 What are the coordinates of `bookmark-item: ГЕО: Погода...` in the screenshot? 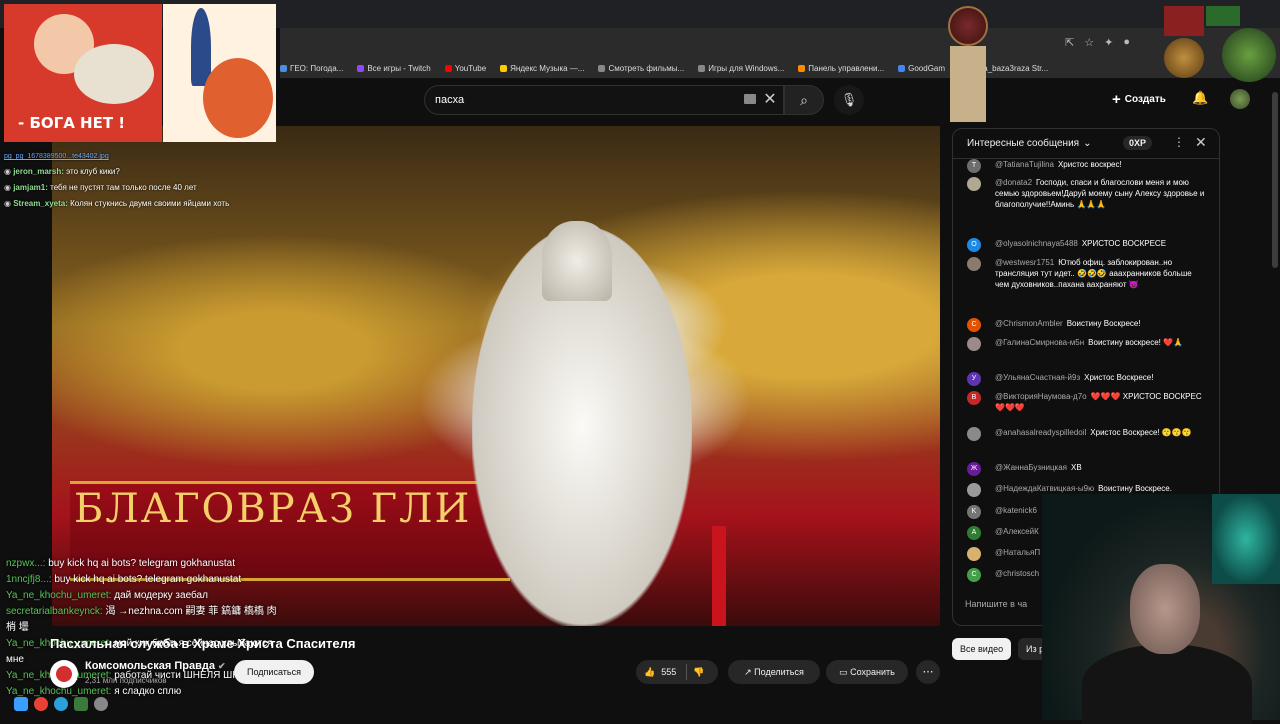 It's located at (311, 68).